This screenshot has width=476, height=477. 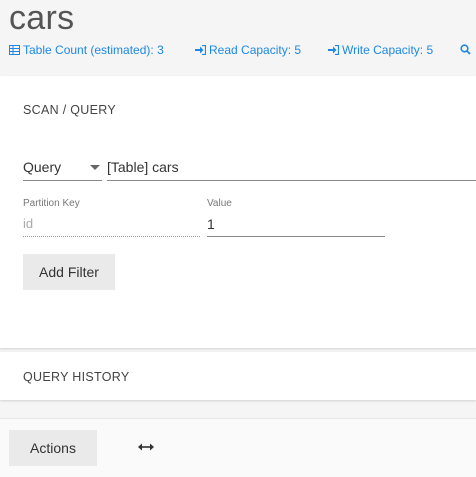 I want to click on table-count-label: Table Count (estimated): 3, so click(x=93, y=50).